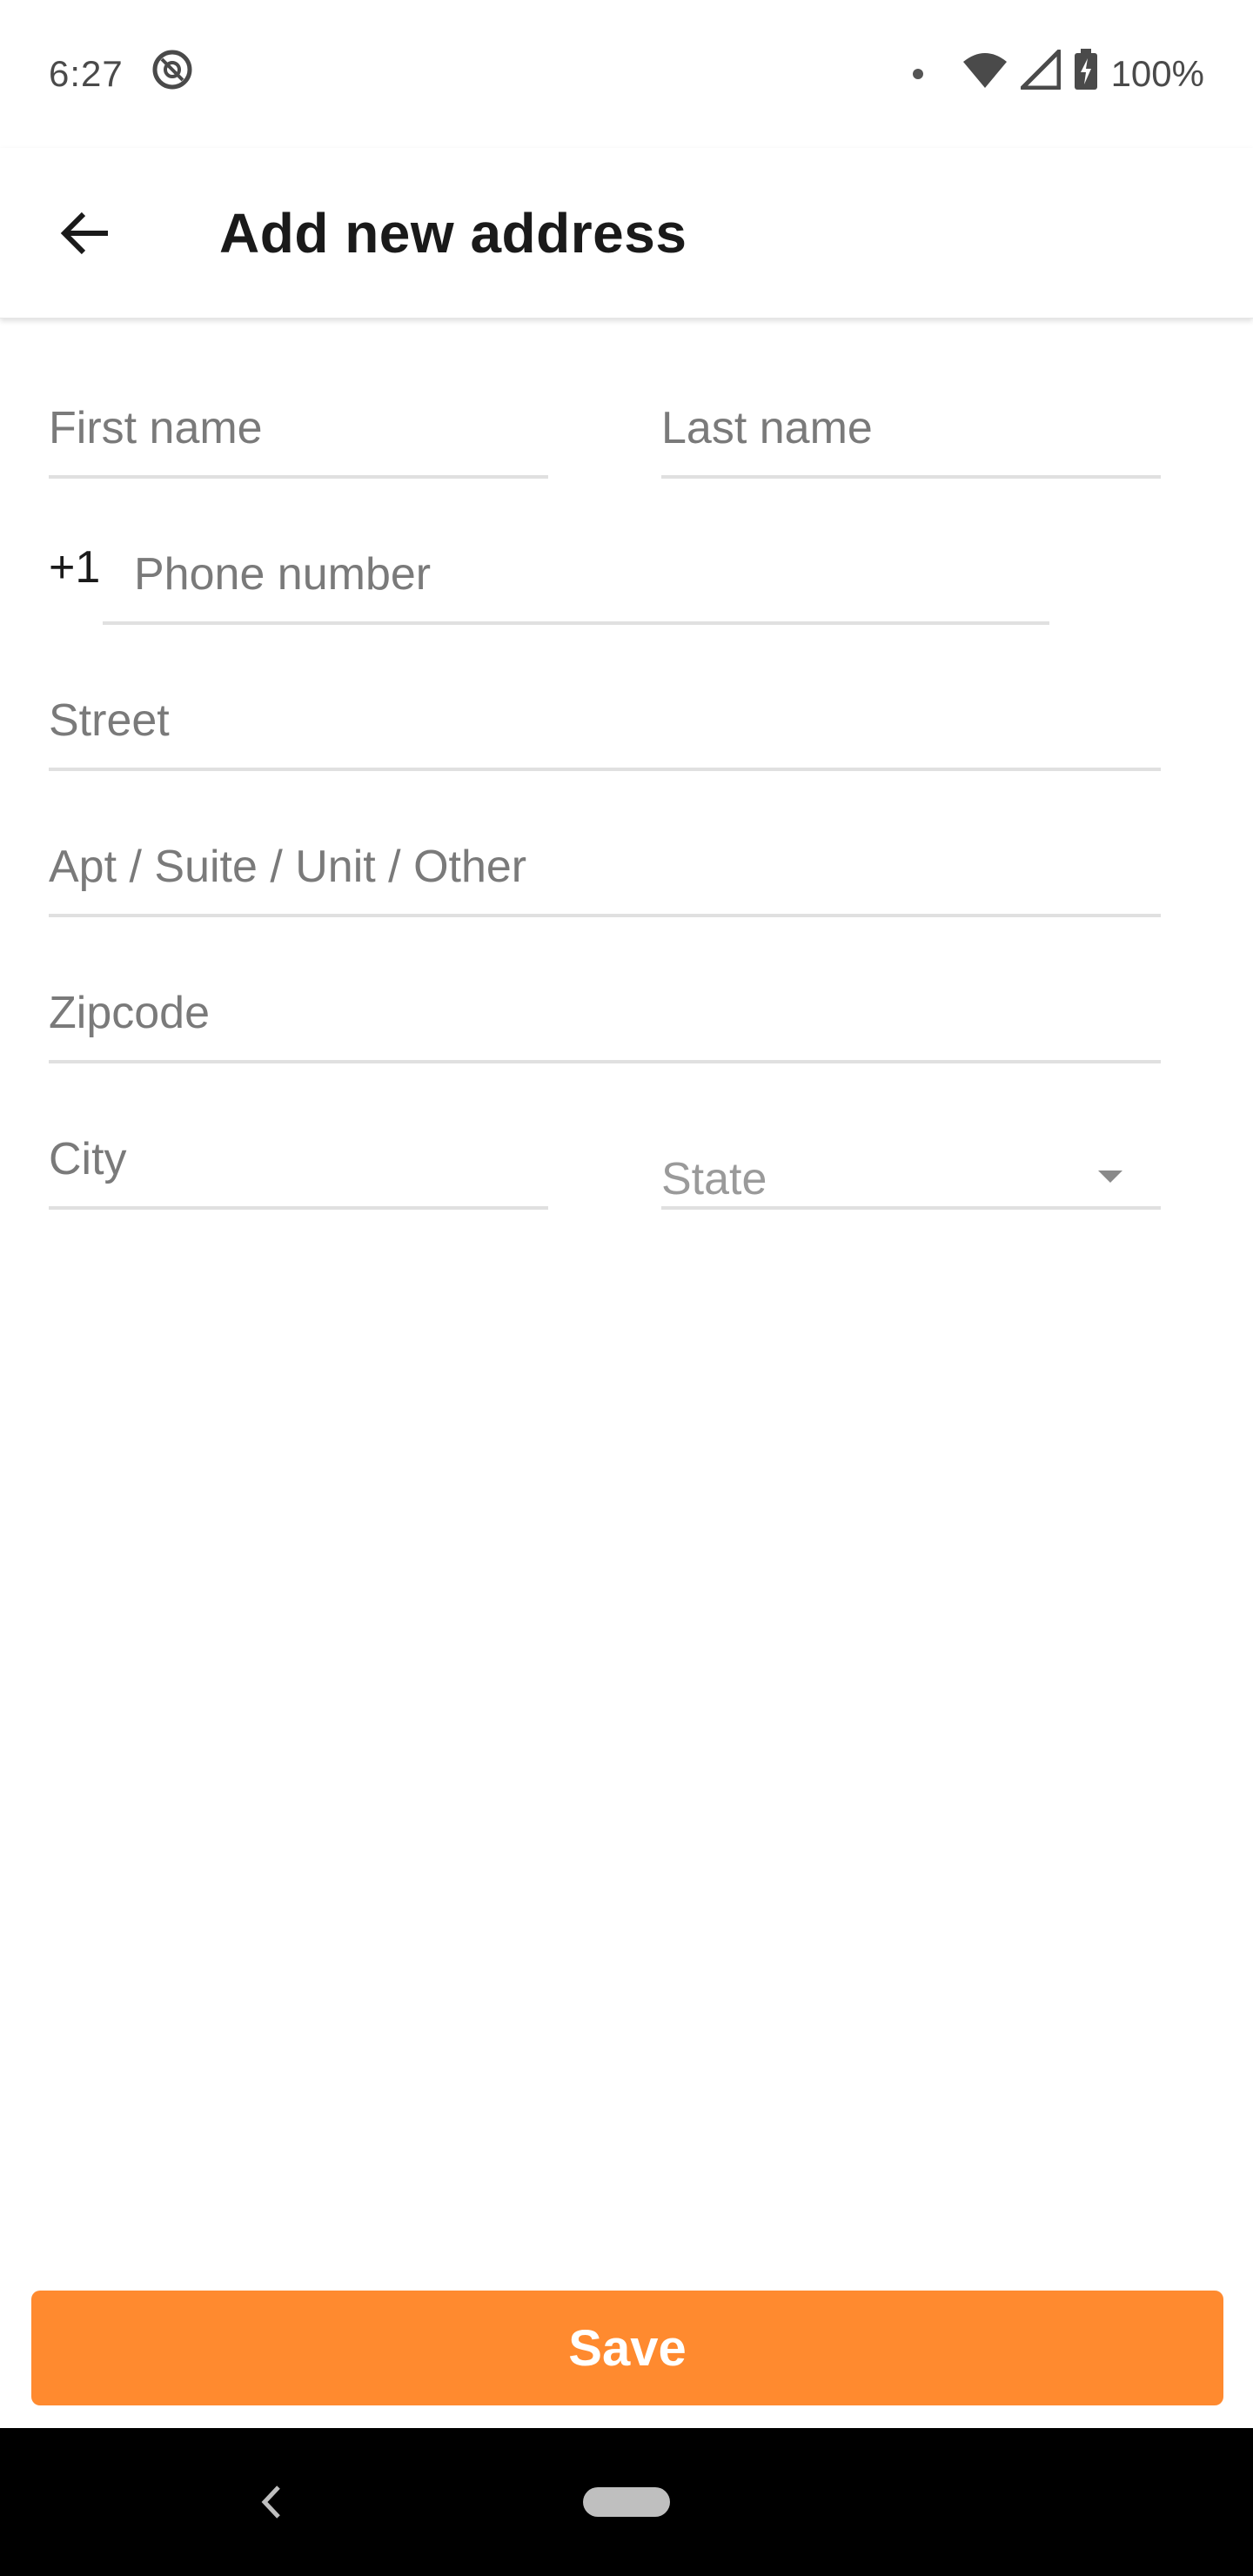 Image resolution: width=1253 pixels, height=2576 pixels. I want to click on nav-home-pill, so click(626, 2502).